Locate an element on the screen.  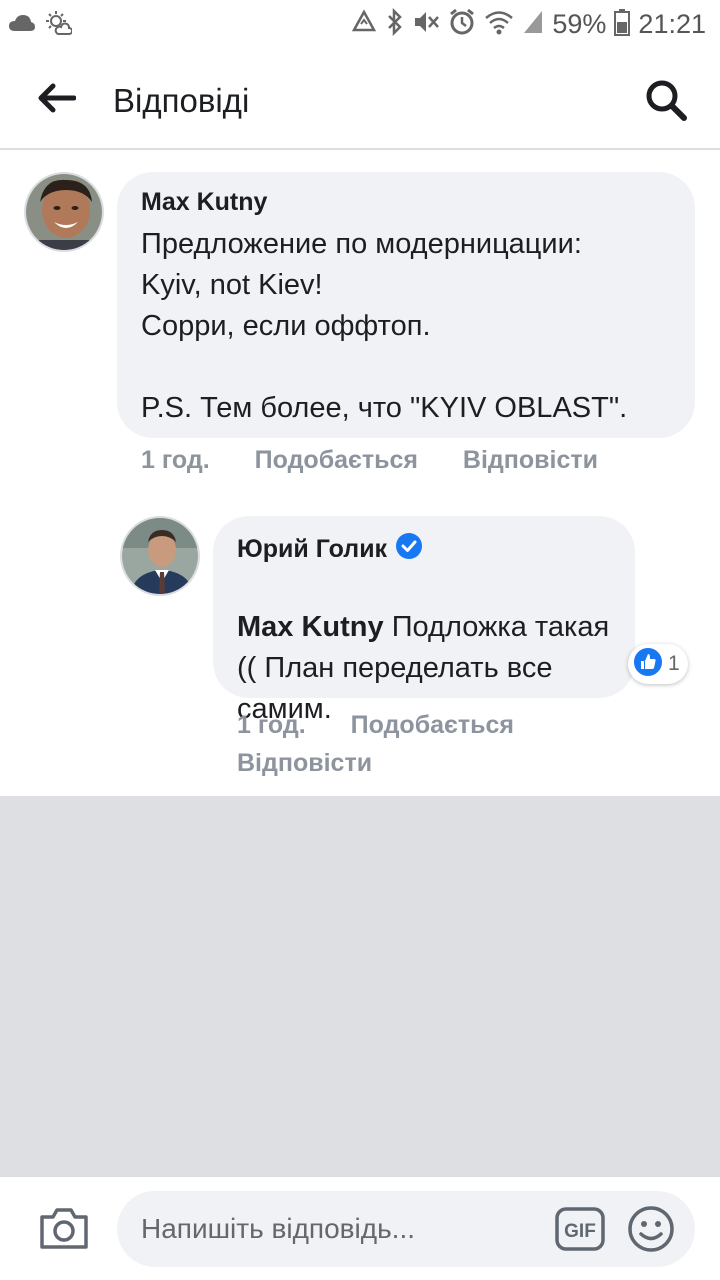
comment-author: Юрий Голик is located at coordinates (330, 549).